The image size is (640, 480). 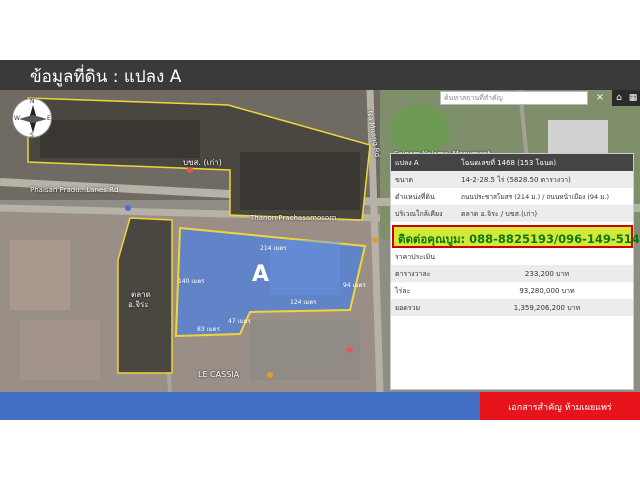 I want to click on table-row: ราคาประเมิน, so click(x=512, y=256).